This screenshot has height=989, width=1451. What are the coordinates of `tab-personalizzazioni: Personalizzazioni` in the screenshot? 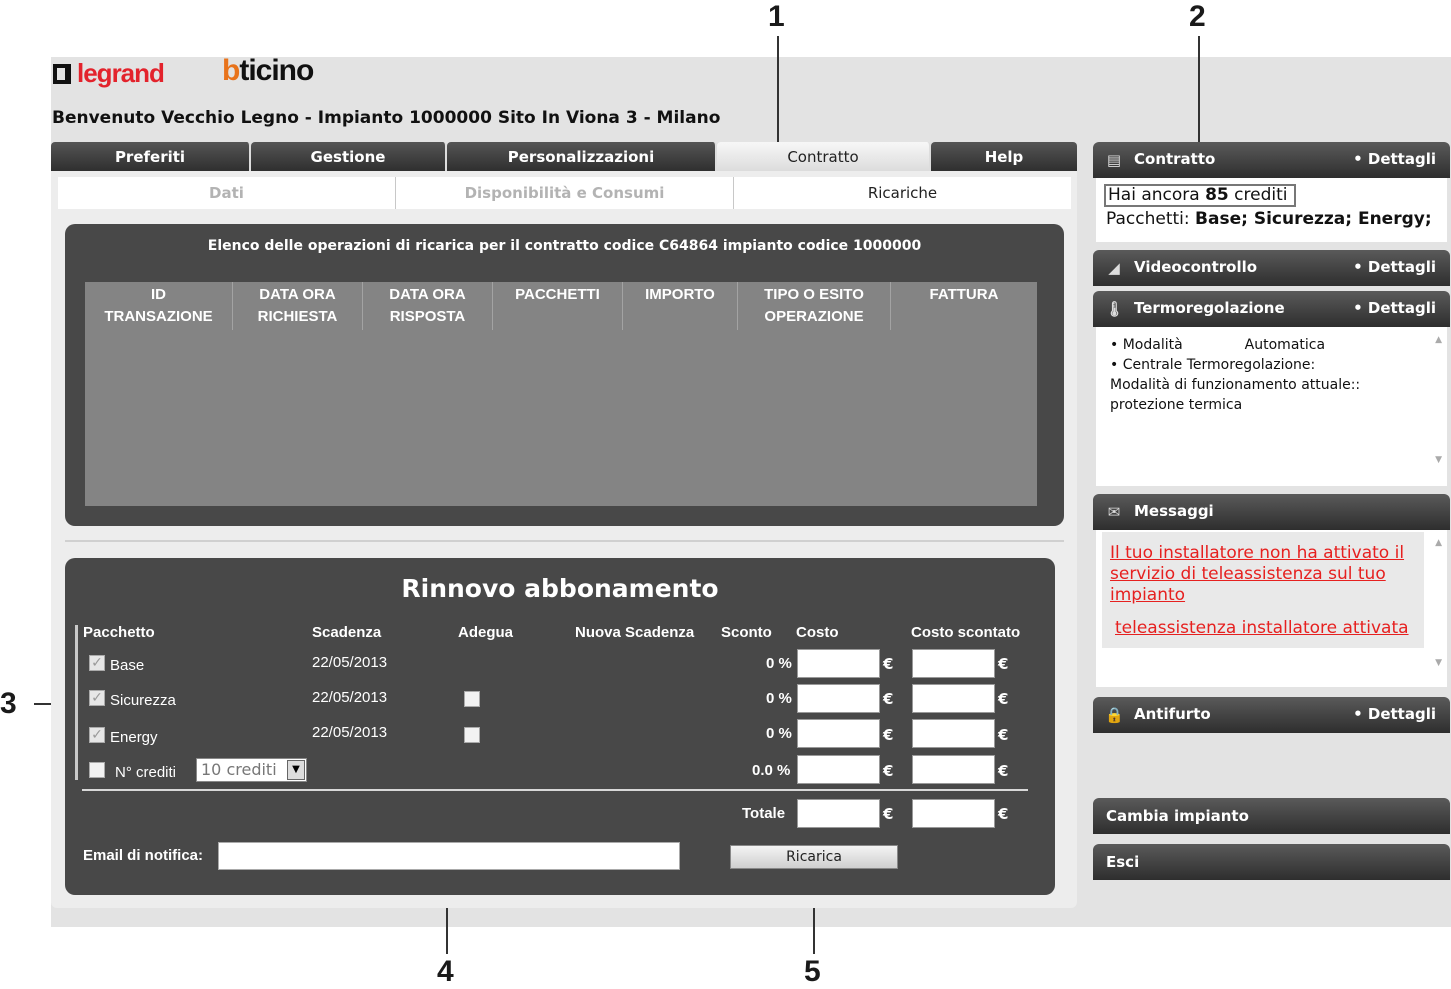 It's located at (582, 156).